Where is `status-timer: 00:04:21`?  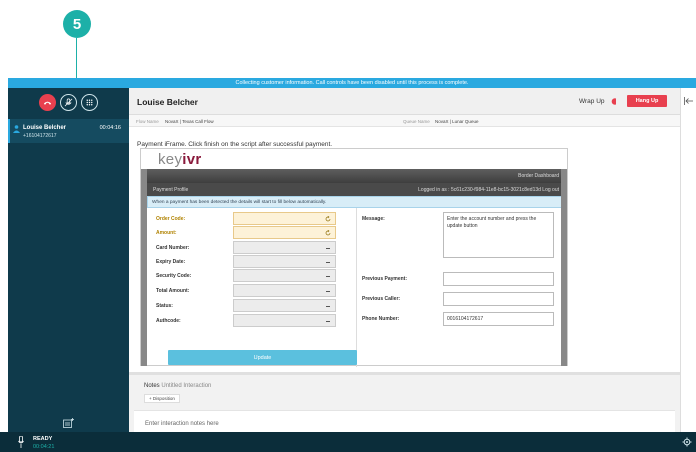 status-timer: 00:04:21 is located at coordinates (44, 447).